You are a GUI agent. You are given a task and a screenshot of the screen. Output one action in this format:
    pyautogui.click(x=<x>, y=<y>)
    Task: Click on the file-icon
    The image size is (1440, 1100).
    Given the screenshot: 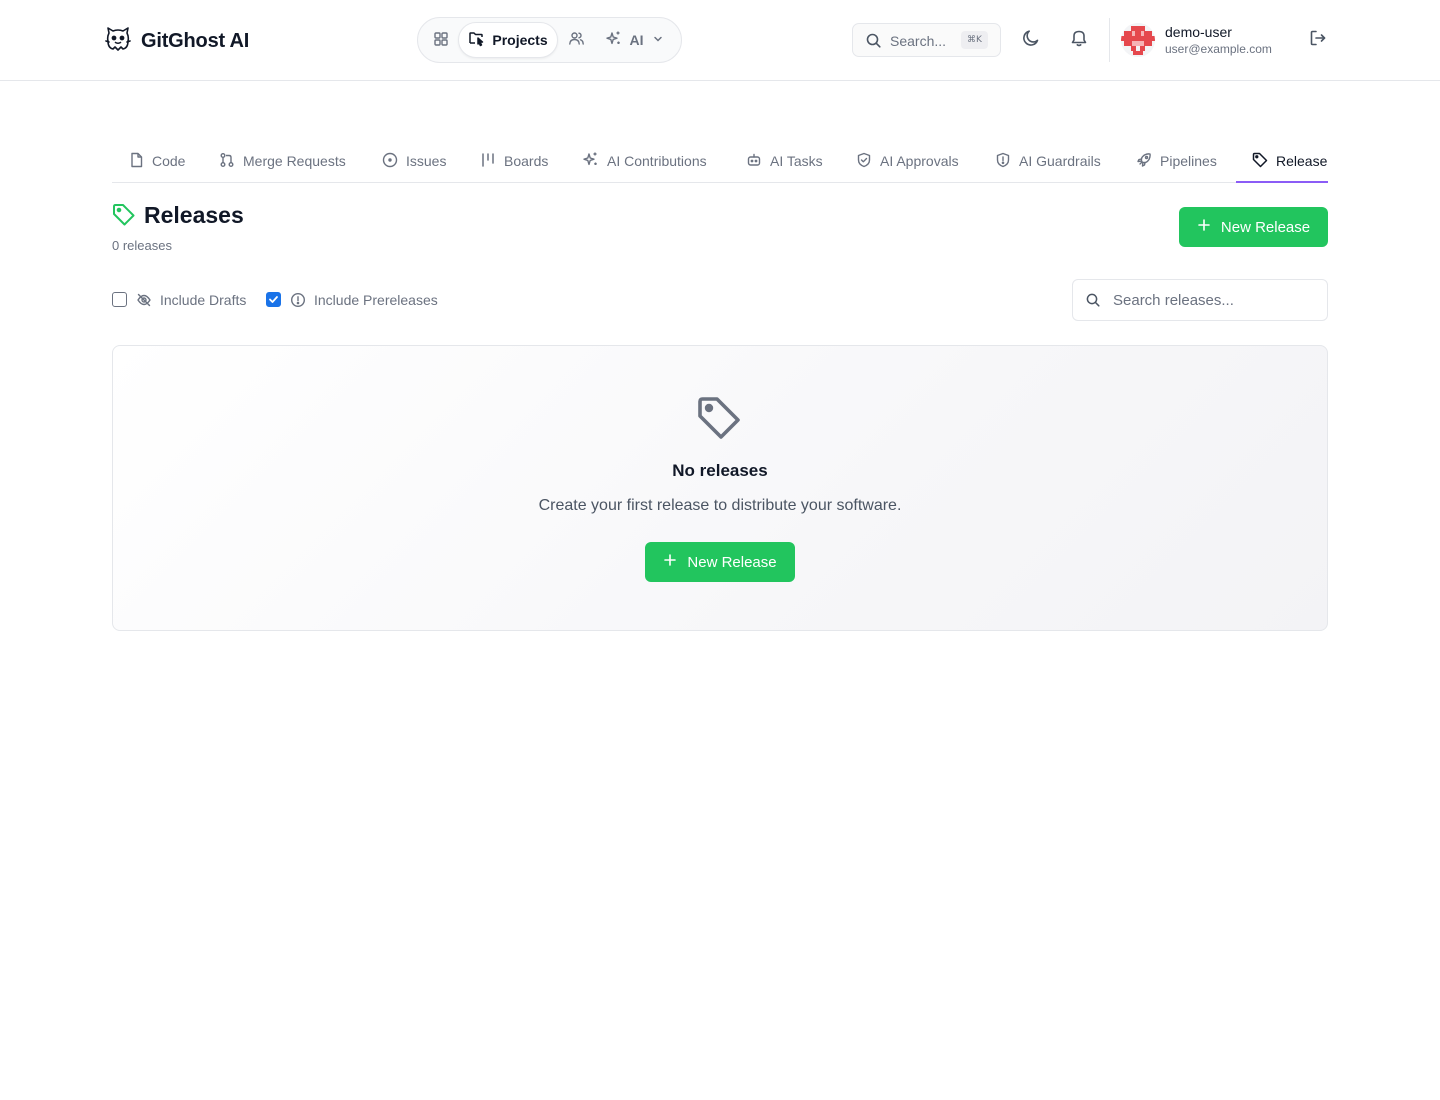 What is the action you would take?
    pyautogui.click(x=136, y=161)
    